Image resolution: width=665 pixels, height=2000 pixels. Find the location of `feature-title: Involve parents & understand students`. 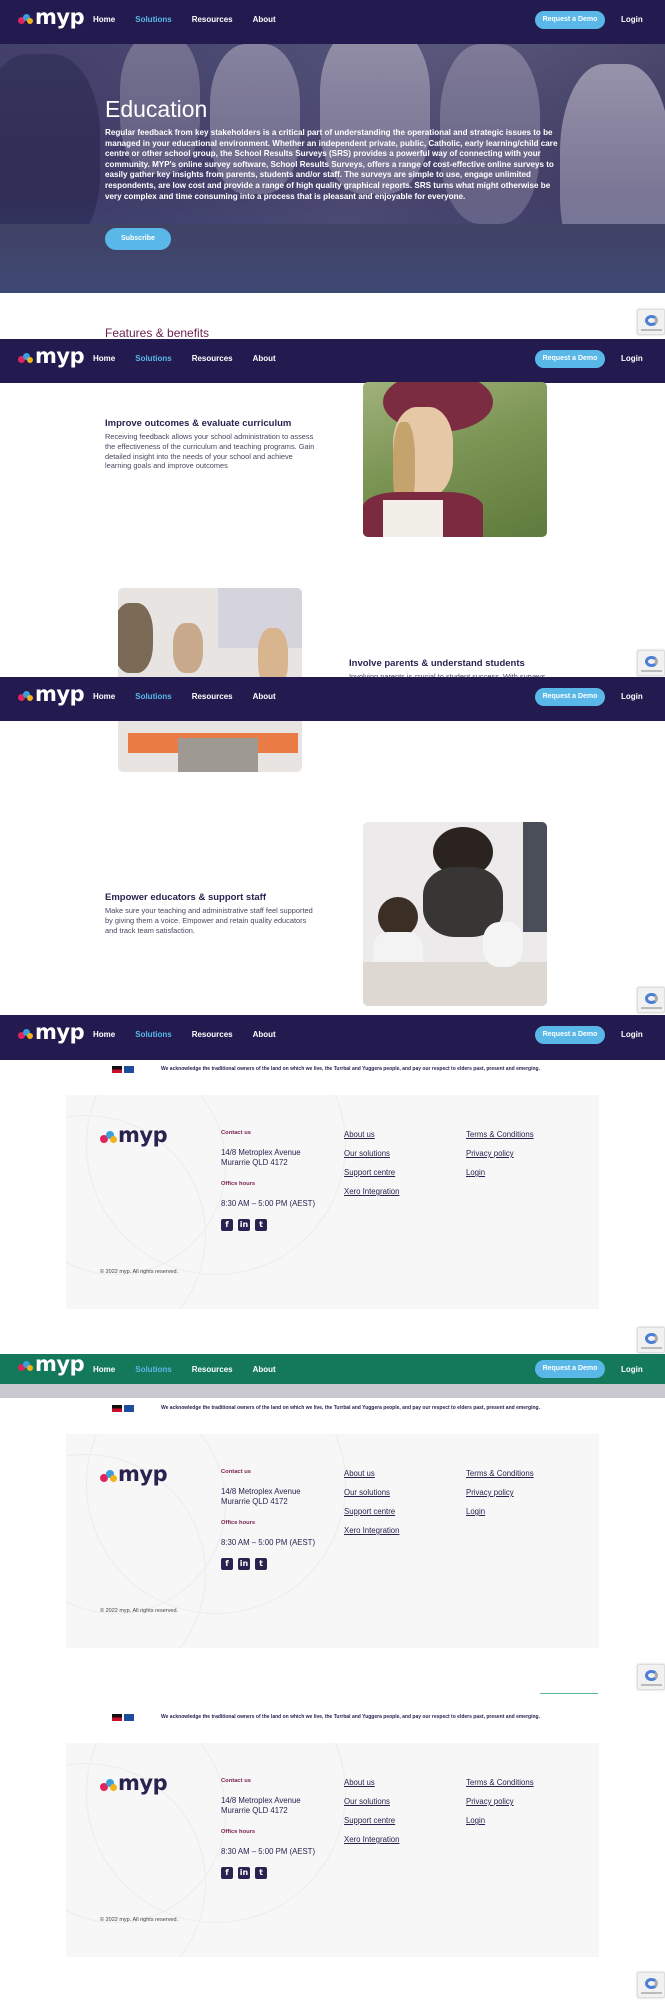

feature-title: Involve parents & understand students is located at coordinates (437, 663).